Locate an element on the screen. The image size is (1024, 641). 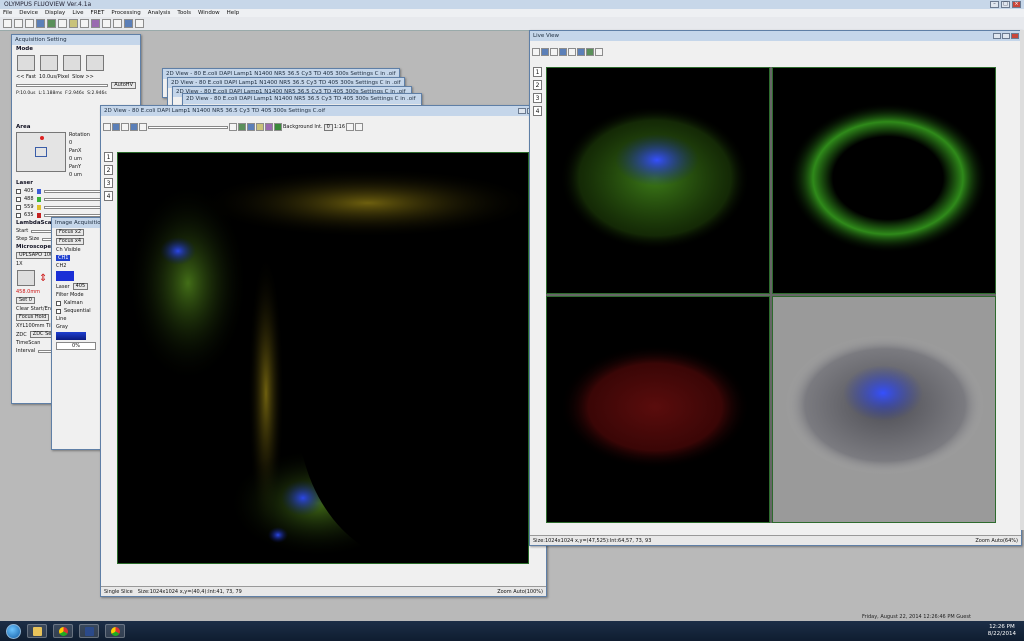
focus-x2-button: Focus x2 is located at coordinates (70, 232).